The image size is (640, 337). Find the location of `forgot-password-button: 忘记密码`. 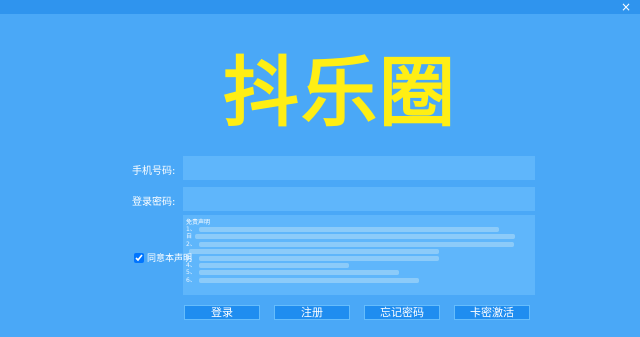

forgot-password-button: 忘记密码 is located at coordinates (402, 312).